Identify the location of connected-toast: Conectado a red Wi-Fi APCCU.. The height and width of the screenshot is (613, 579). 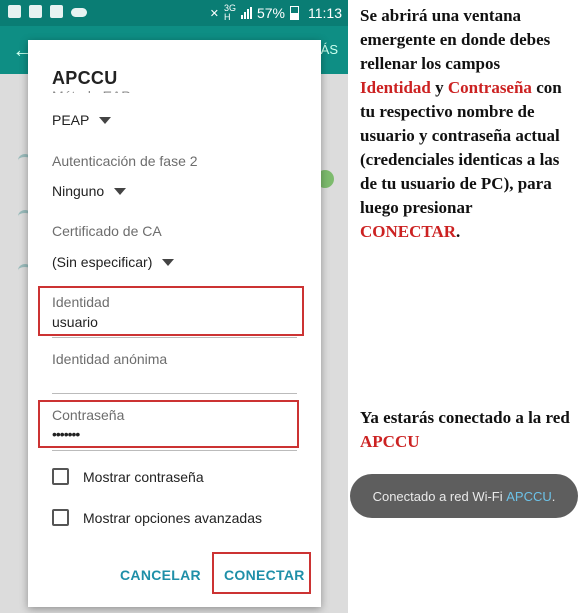
(464, 496).